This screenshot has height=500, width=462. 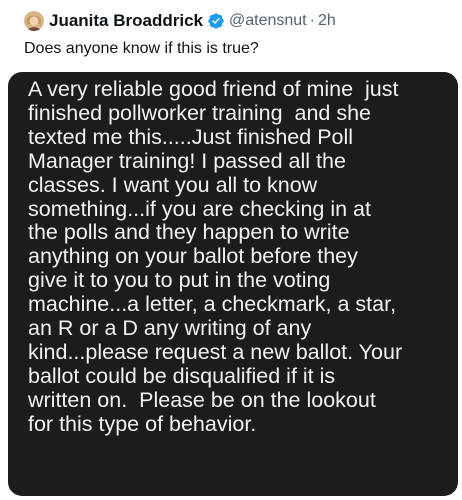 What do you see at coordinates (268, 21) in the screenshot?
I see `author-handle: @atensnut` at bounding box center [268, 21].